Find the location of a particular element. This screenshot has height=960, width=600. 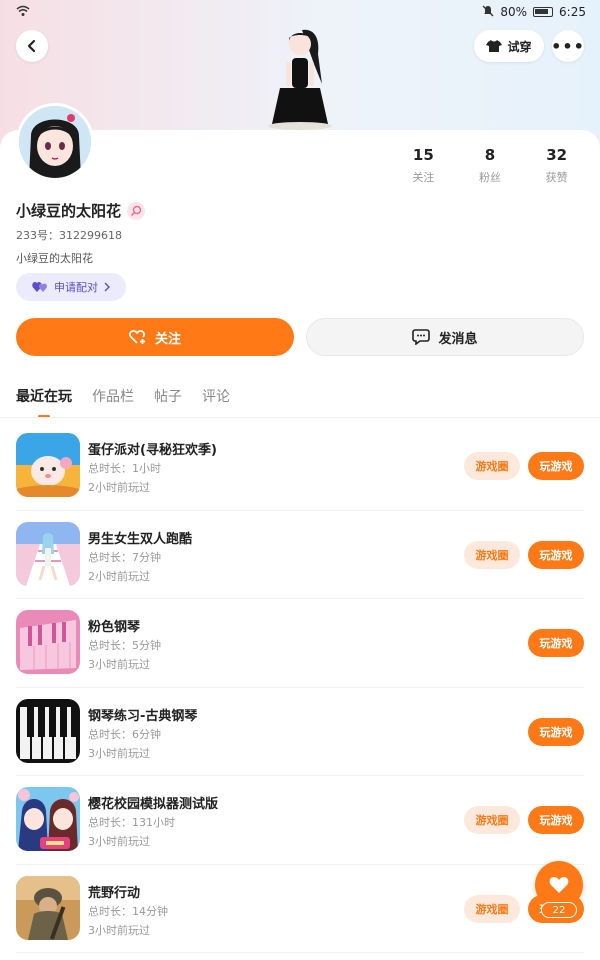

battery-icon is located at coordinates (543, 12).